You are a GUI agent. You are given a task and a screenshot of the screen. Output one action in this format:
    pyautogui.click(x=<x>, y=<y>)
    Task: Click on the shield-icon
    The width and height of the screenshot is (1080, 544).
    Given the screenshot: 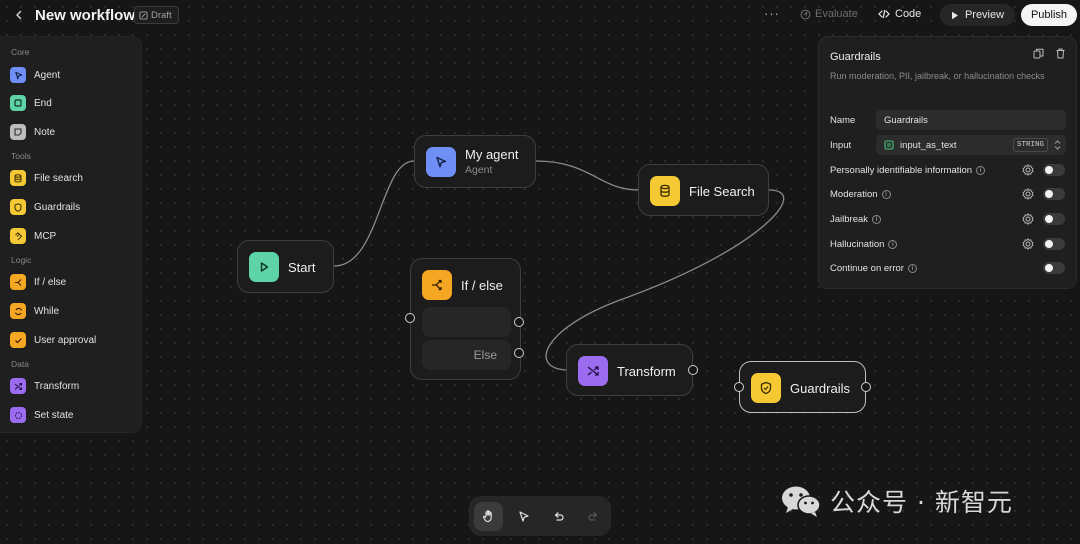 What is the action you would take?
    pyautogui.click(x=766, y=388)
    